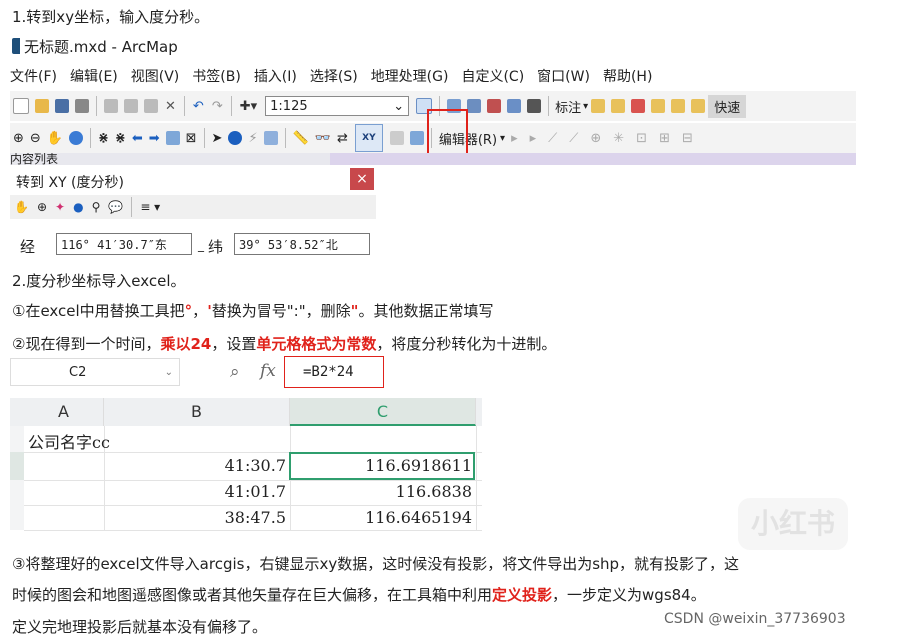 The width and height of the screenshot is (911, 638). What do you see at coordinates (95, 372) in the screenshot?
I see `excel-name-box: C2 ⌄` at bounding box center [95, 372].